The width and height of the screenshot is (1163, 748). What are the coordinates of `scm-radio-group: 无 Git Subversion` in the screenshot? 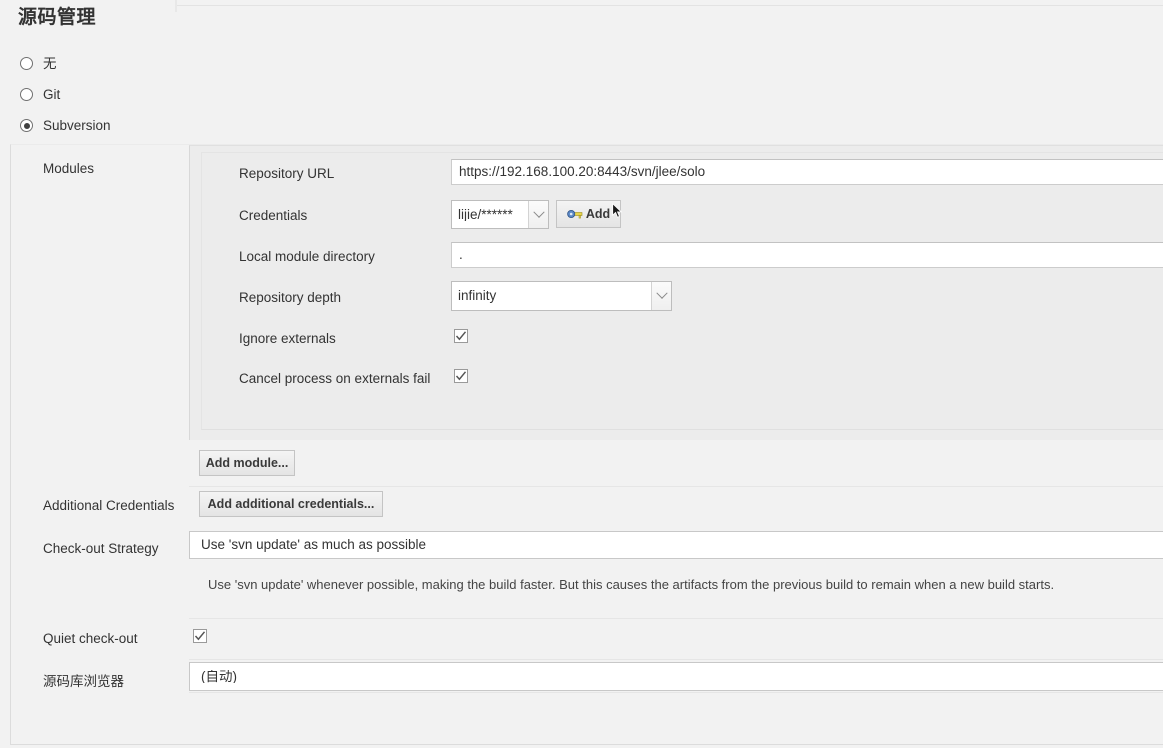 It's located at (170, 94).